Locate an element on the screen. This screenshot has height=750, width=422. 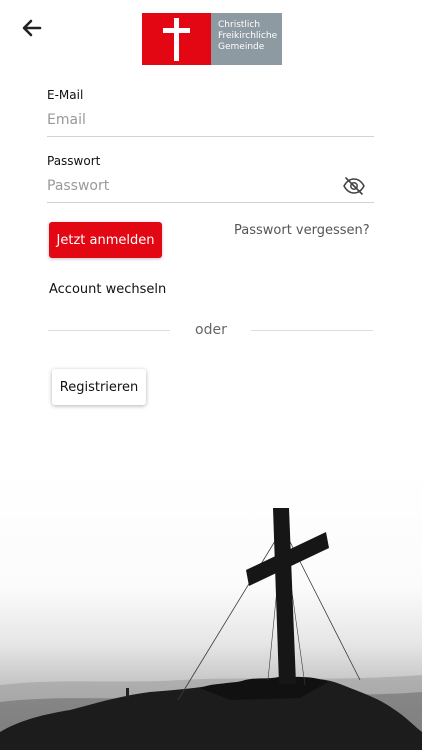
divider-right is located at coordinates (312, 330).